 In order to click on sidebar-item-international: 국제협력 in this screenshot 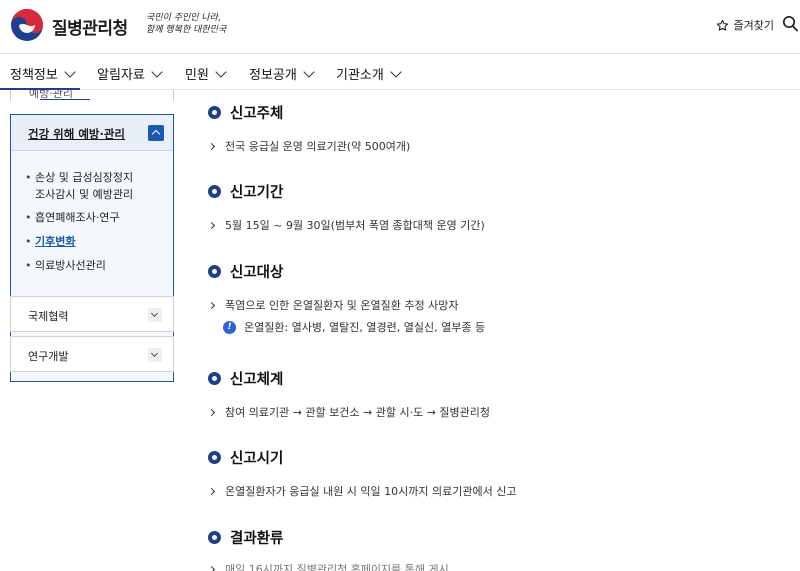, I will do `click(92, 314)`.